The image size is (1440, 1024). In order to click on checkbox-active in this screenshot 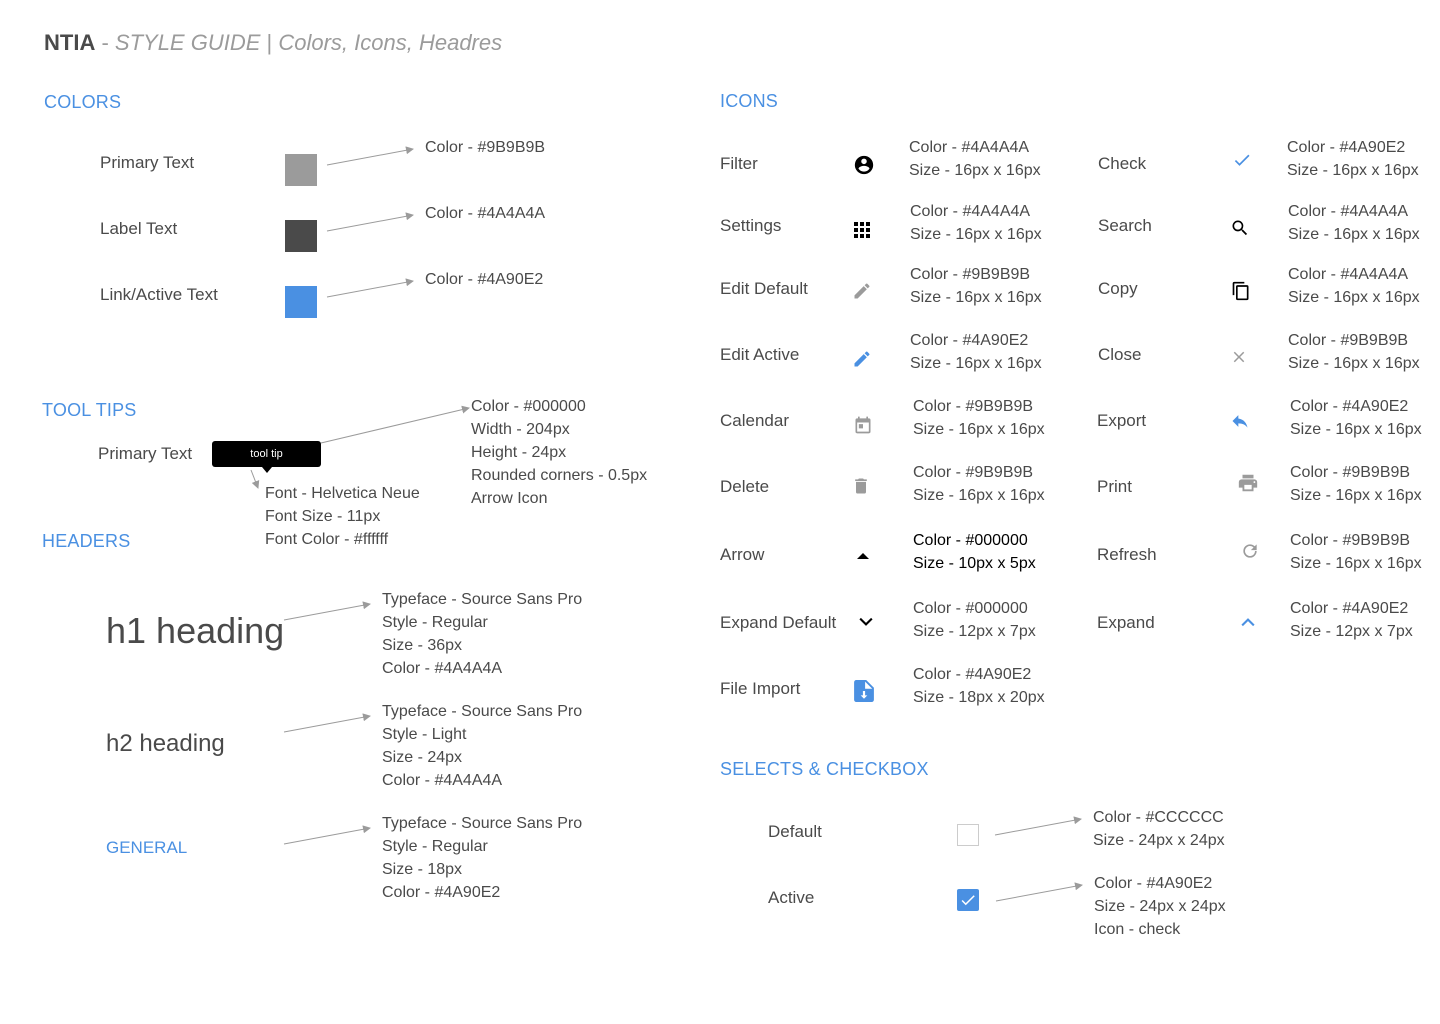, I will do `click(968, 900)`.